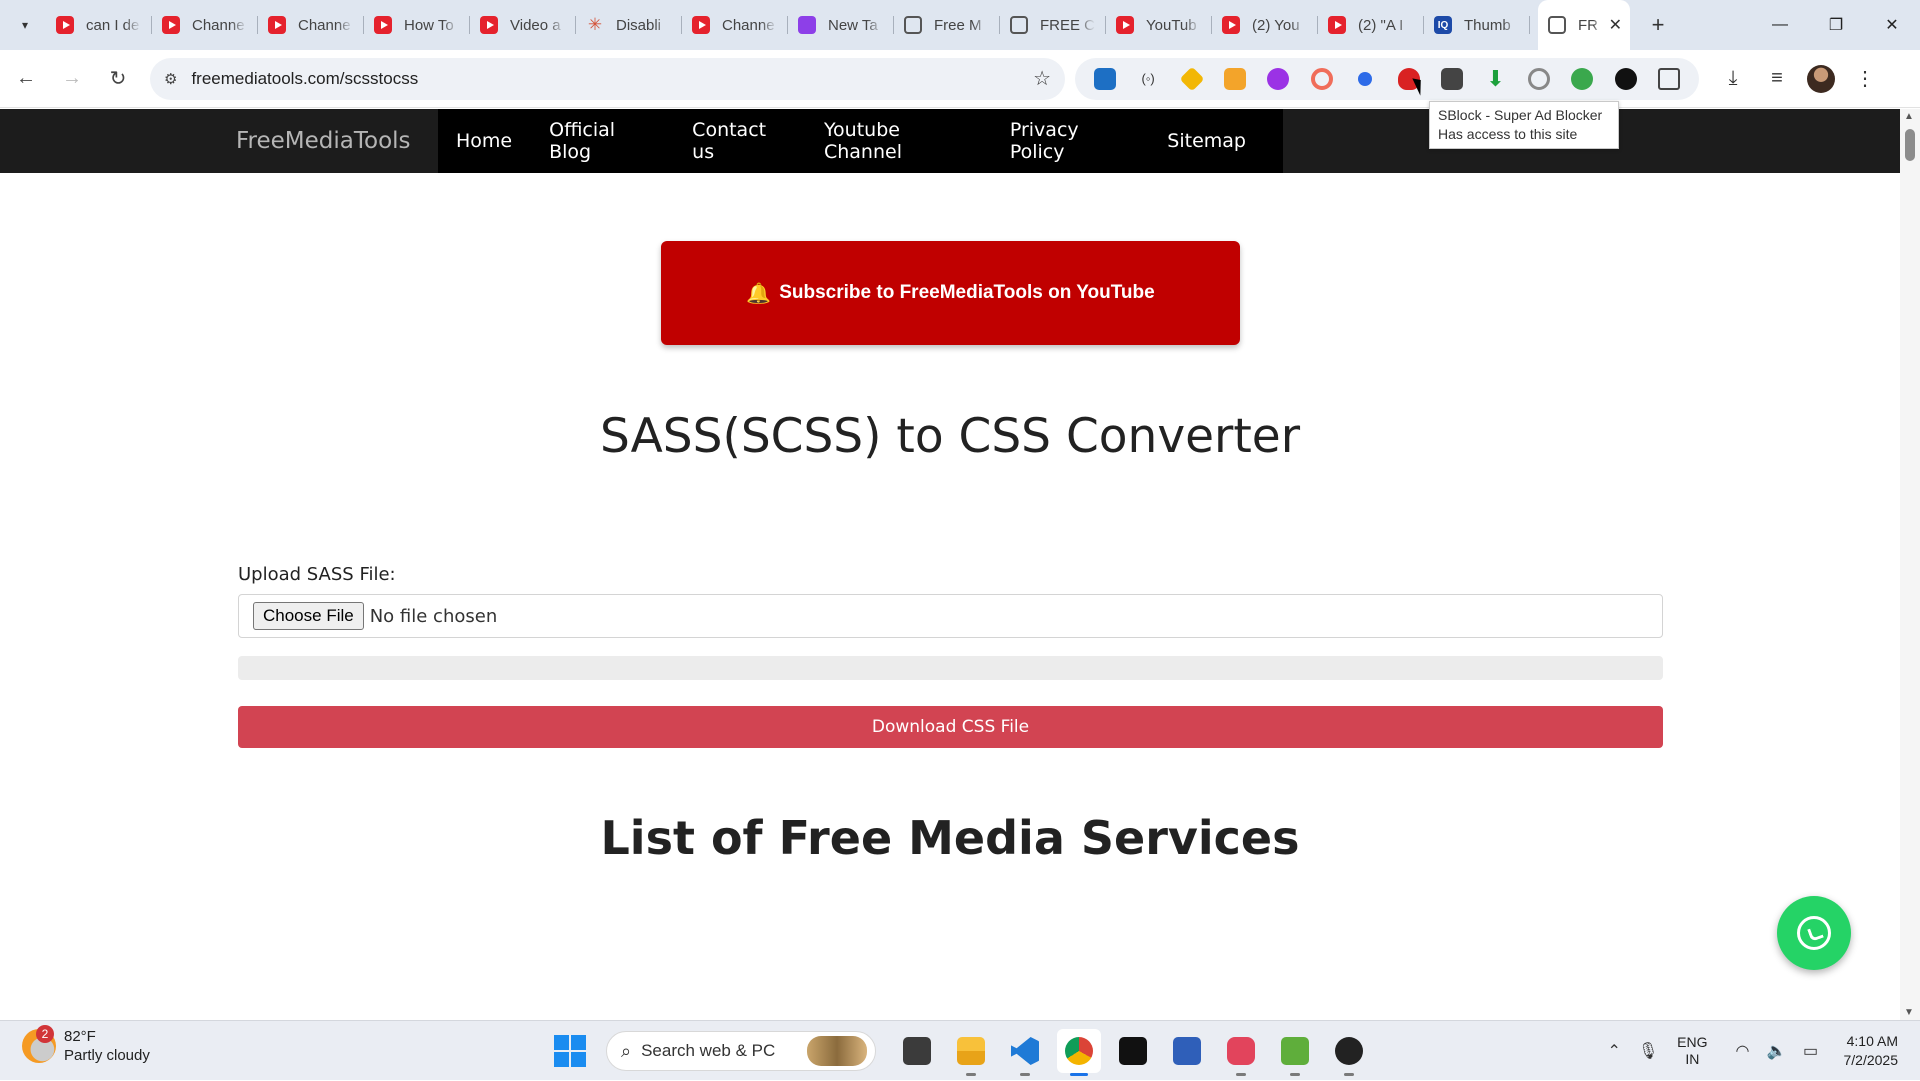 The width and height of the screenshot is (1920, 1081). Describe the element at coordinates (1147, 79) in the screenshot. I see `extension-code-icon: (◦)` at that location.